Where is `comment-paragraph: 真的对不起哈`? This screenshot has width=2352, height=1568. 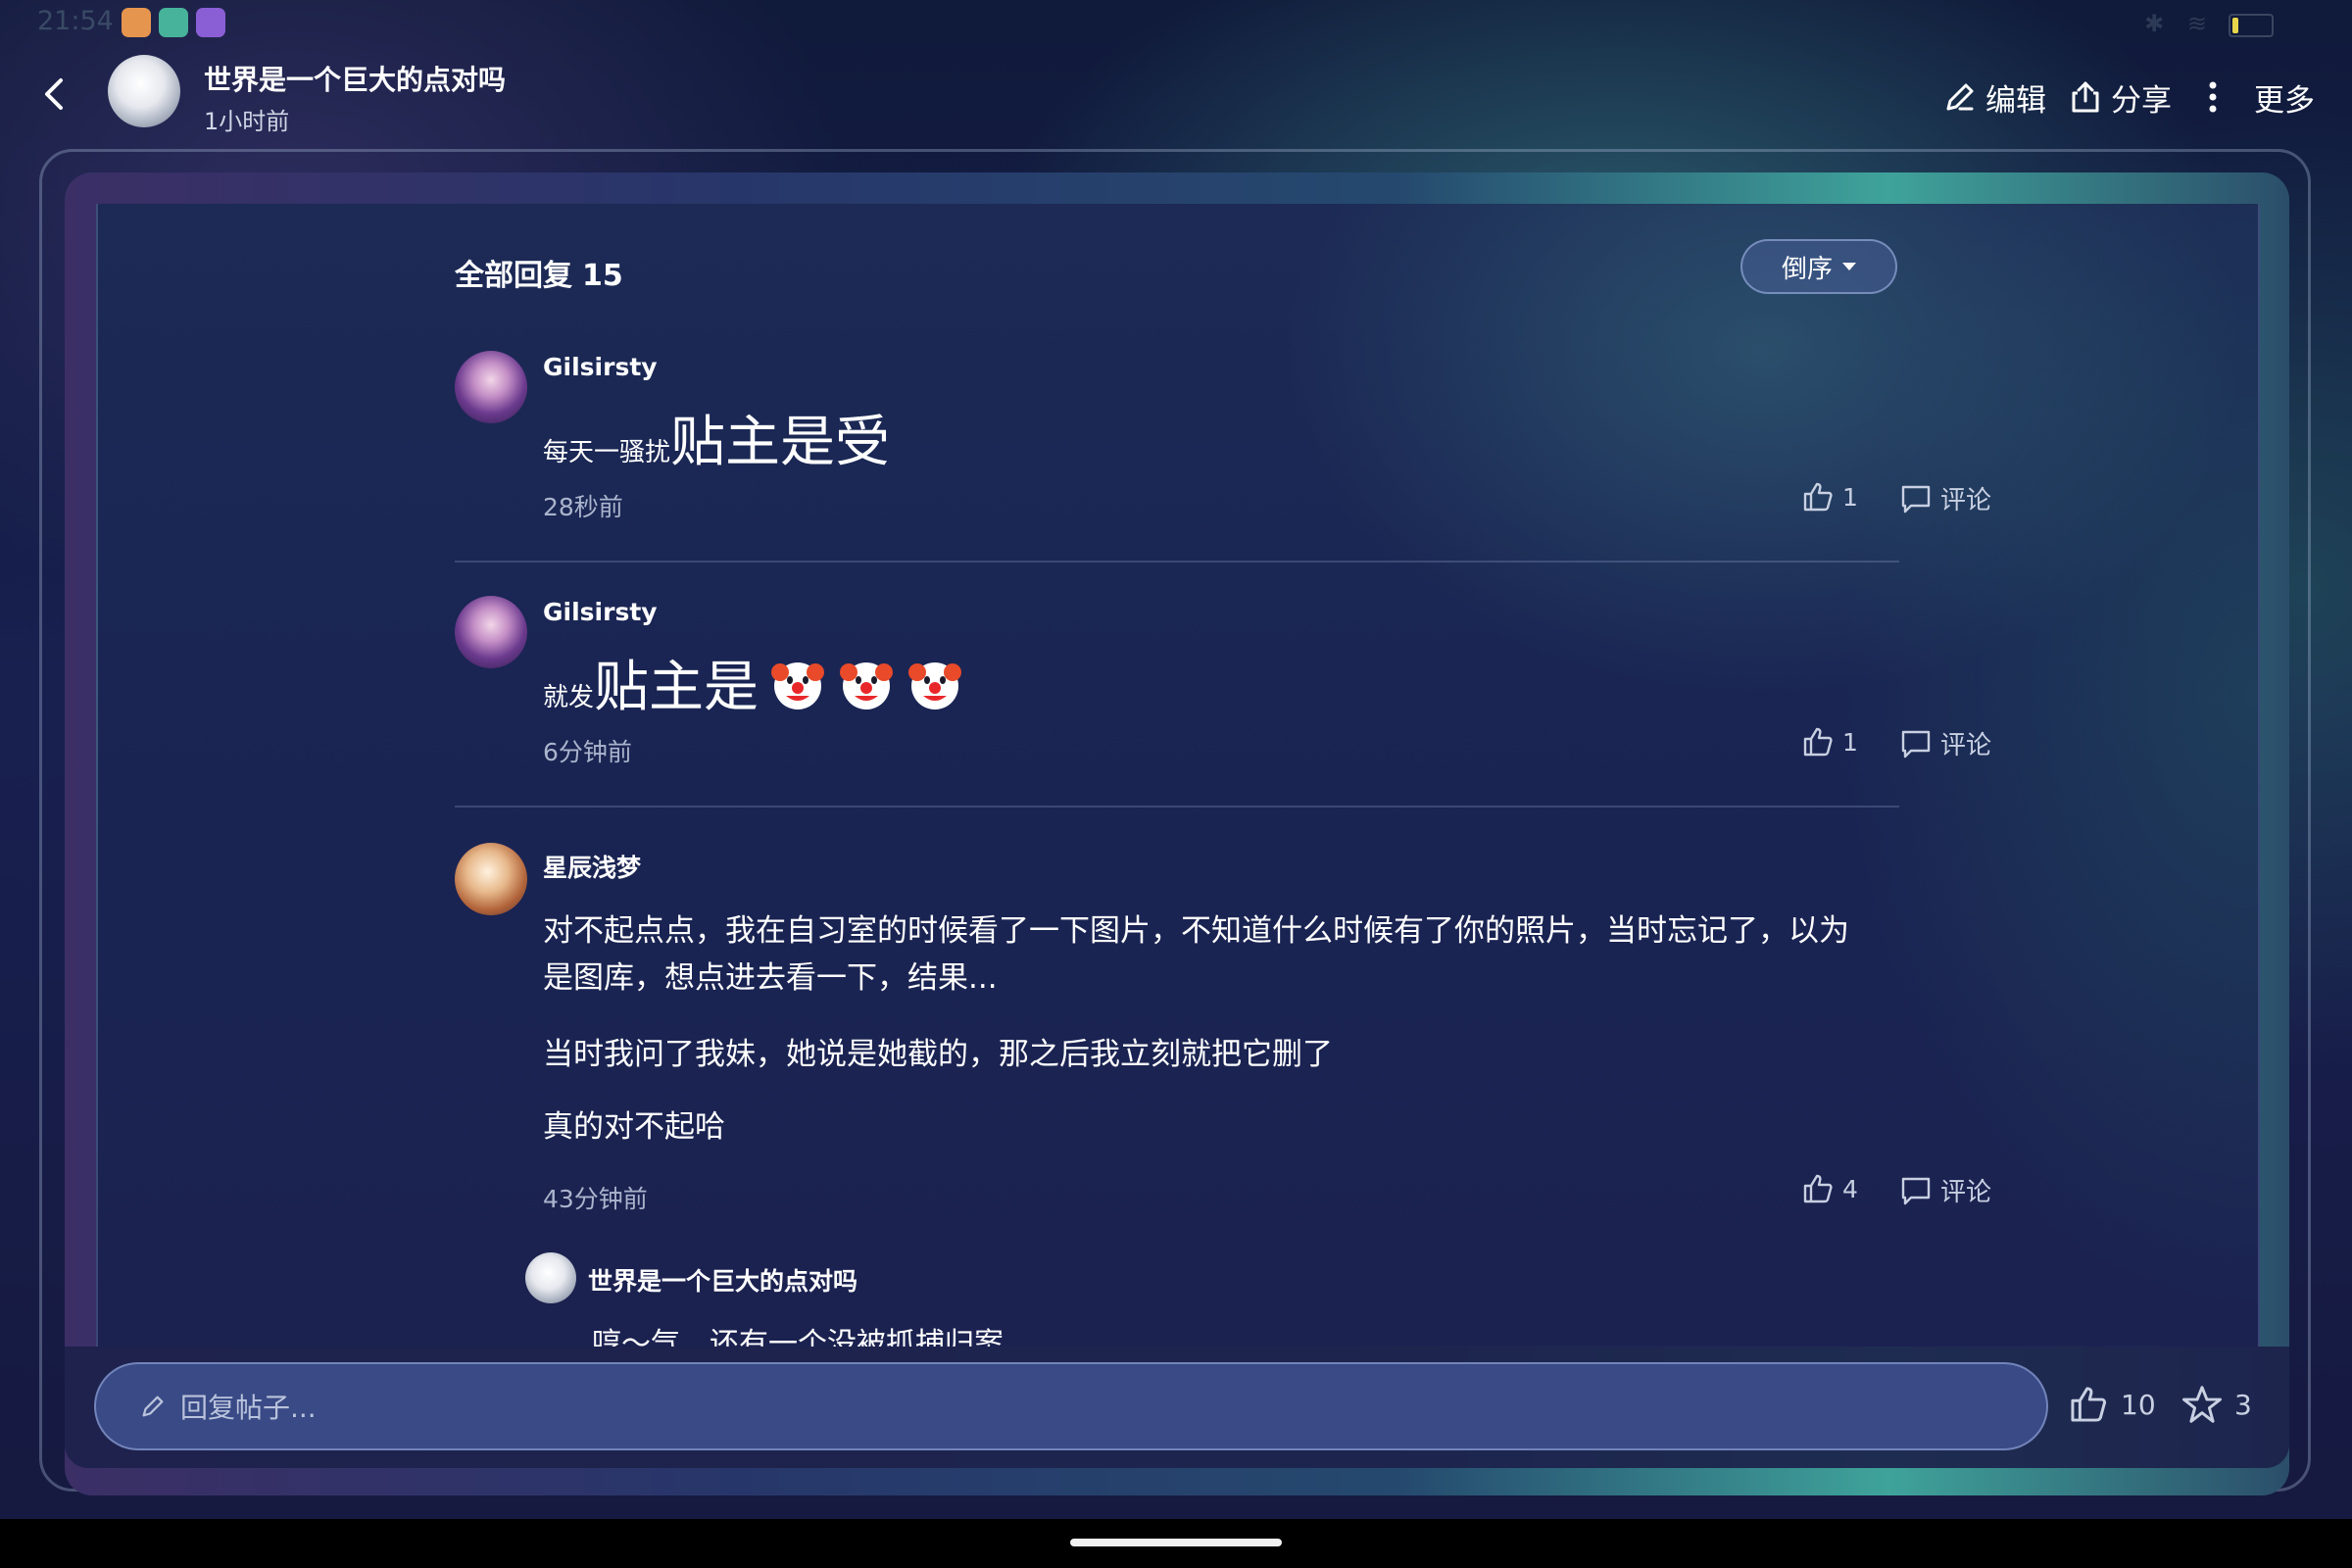
comment-paragraph: 真的对不起哈 is located at coordinates (634, 1127).